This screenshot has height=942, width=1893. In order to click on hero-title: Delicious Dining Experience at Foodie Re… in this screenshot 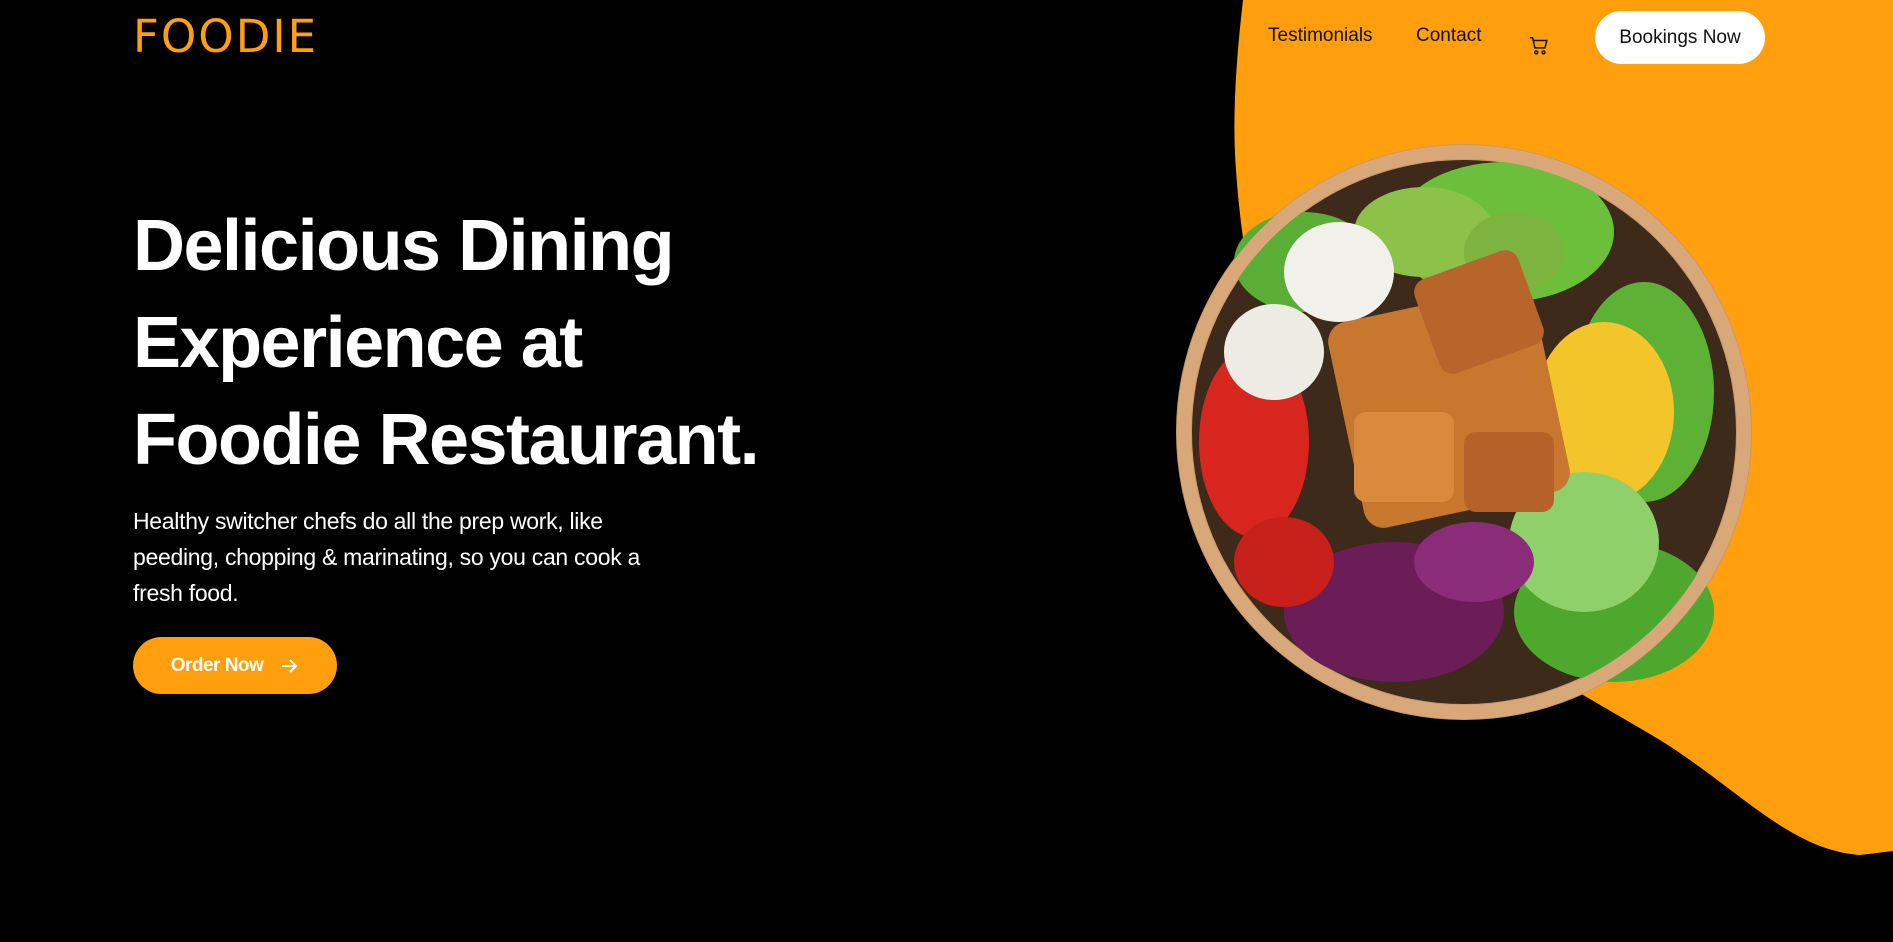, I will do `click(483, 343)`.